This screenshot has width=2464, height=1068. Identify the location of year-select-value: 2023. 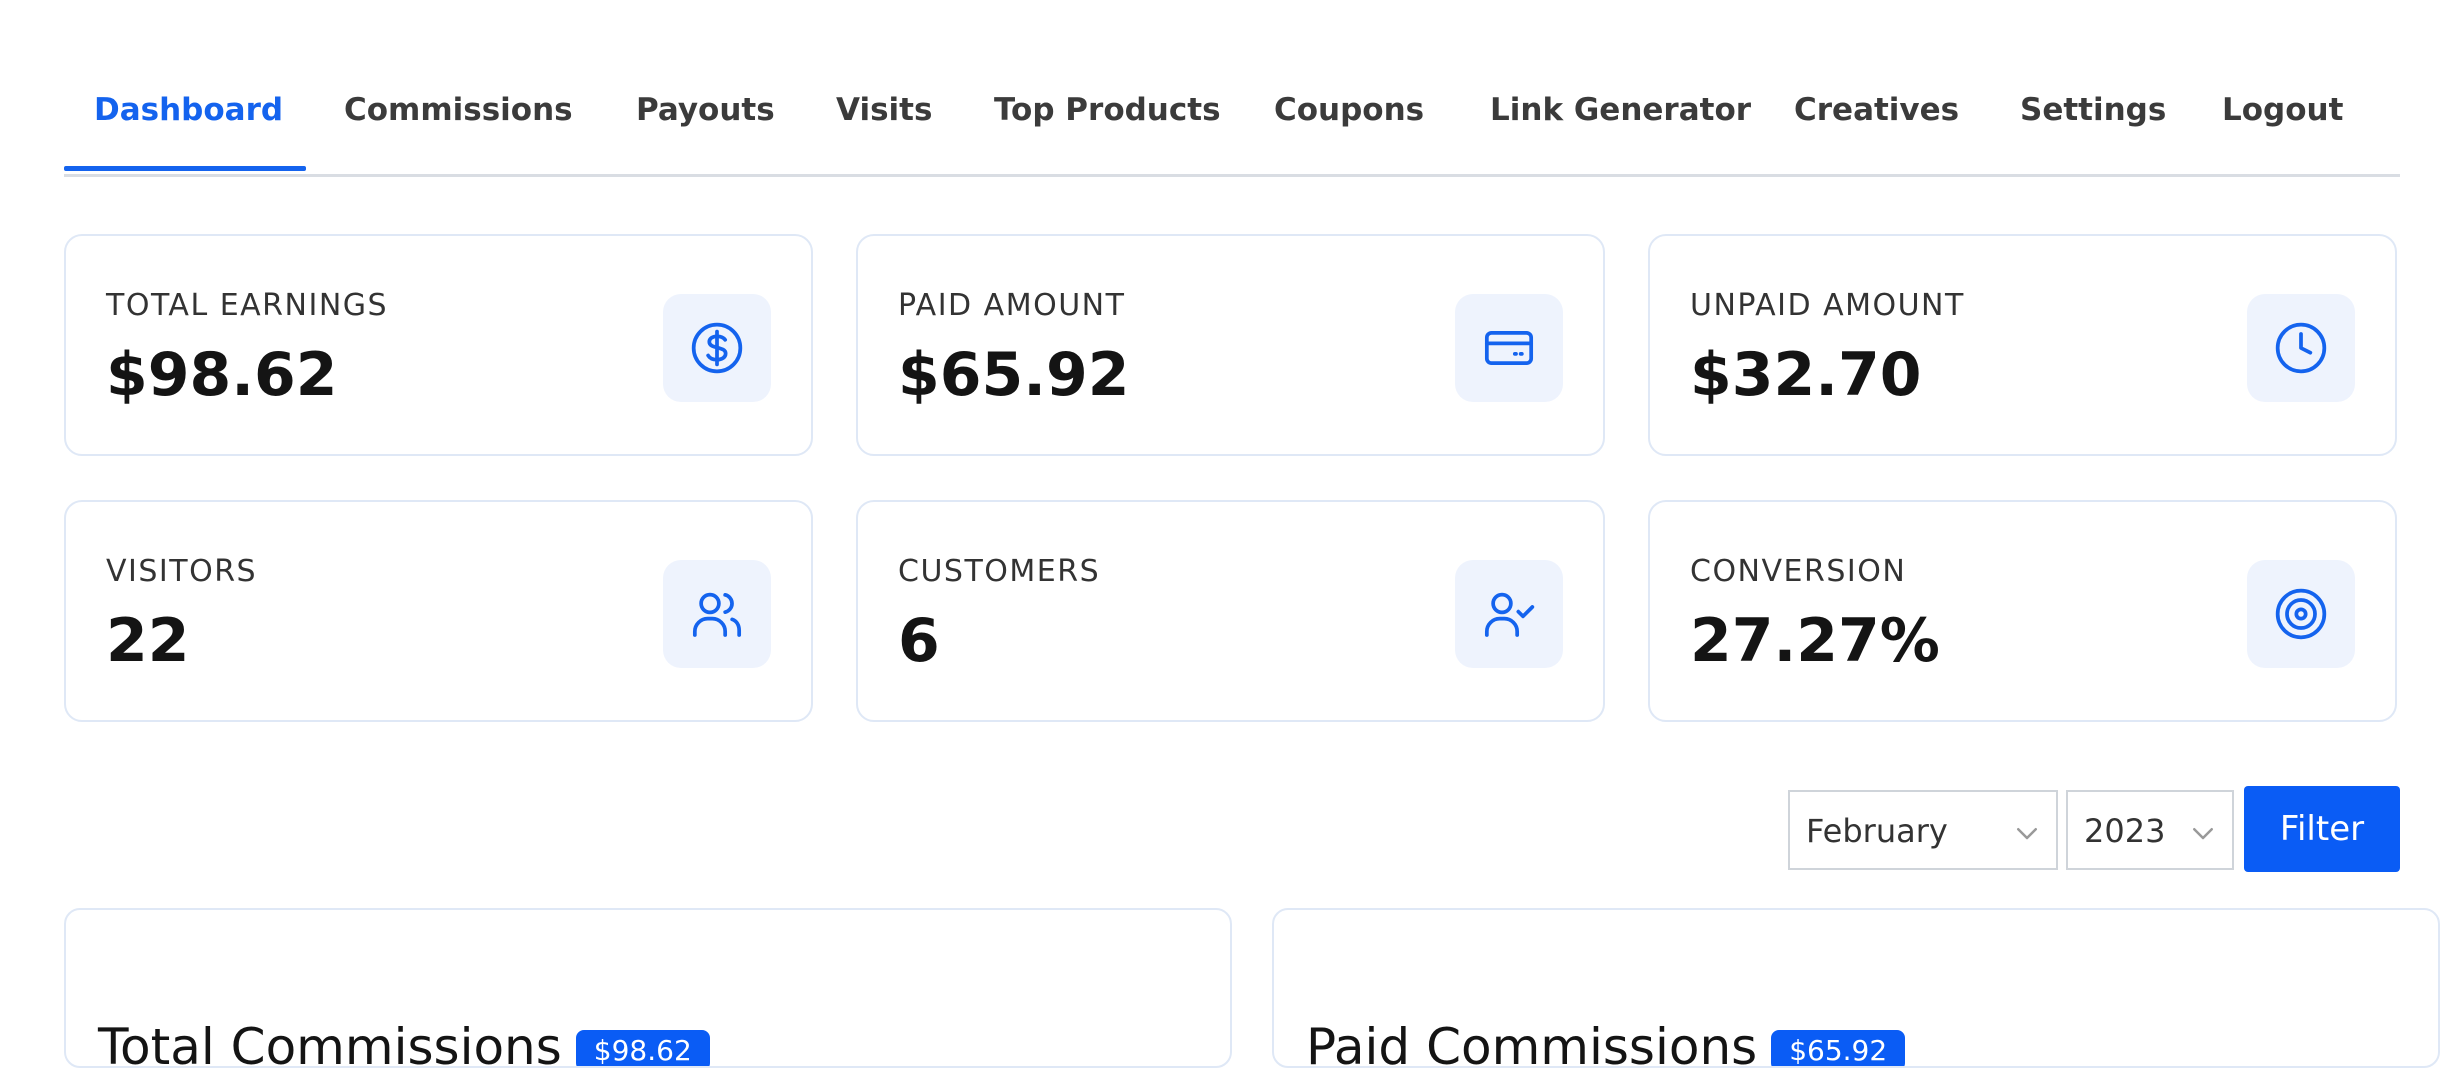
(2125, 831).